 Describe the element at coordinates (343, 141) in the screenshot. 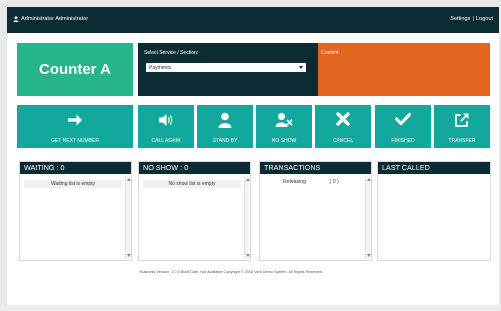

I see `button-label: CANCEL` at that location.